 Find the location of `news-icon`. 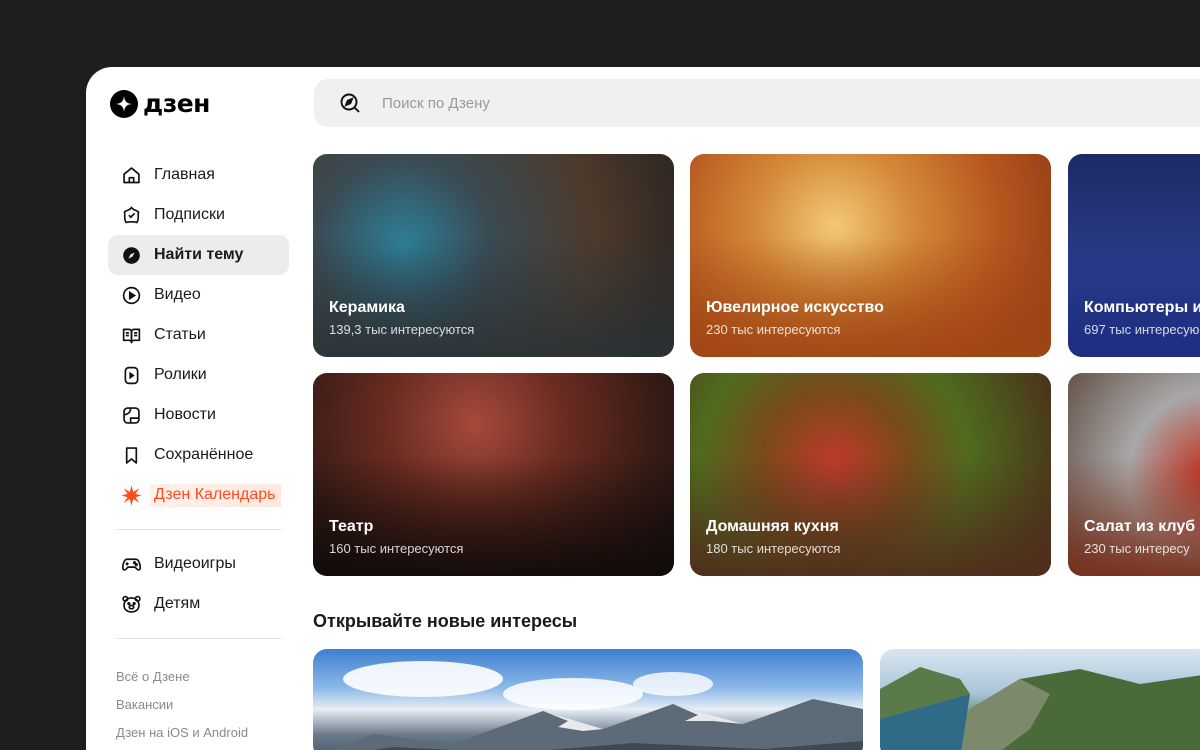

news-icon is located at coordinates (131, 415).